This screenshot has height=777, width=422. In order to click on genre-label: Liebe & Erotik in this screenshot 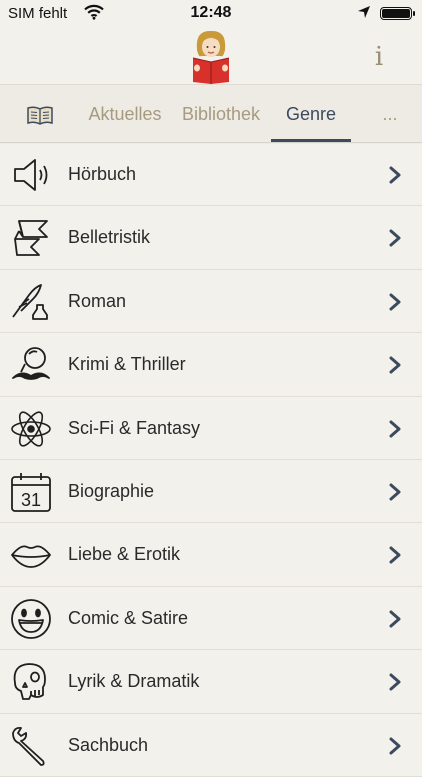, I will do `click(124, 554)`.